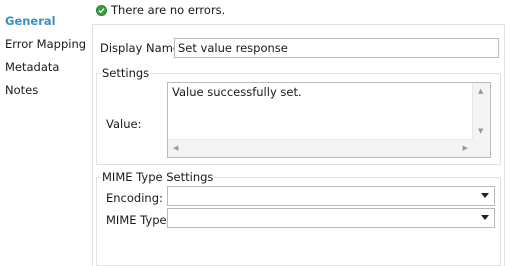  What do you see at coordinates (175, 148) in the screenshot?
I see `scroll-left-icon: ◀` at bounding box center [175, 148].